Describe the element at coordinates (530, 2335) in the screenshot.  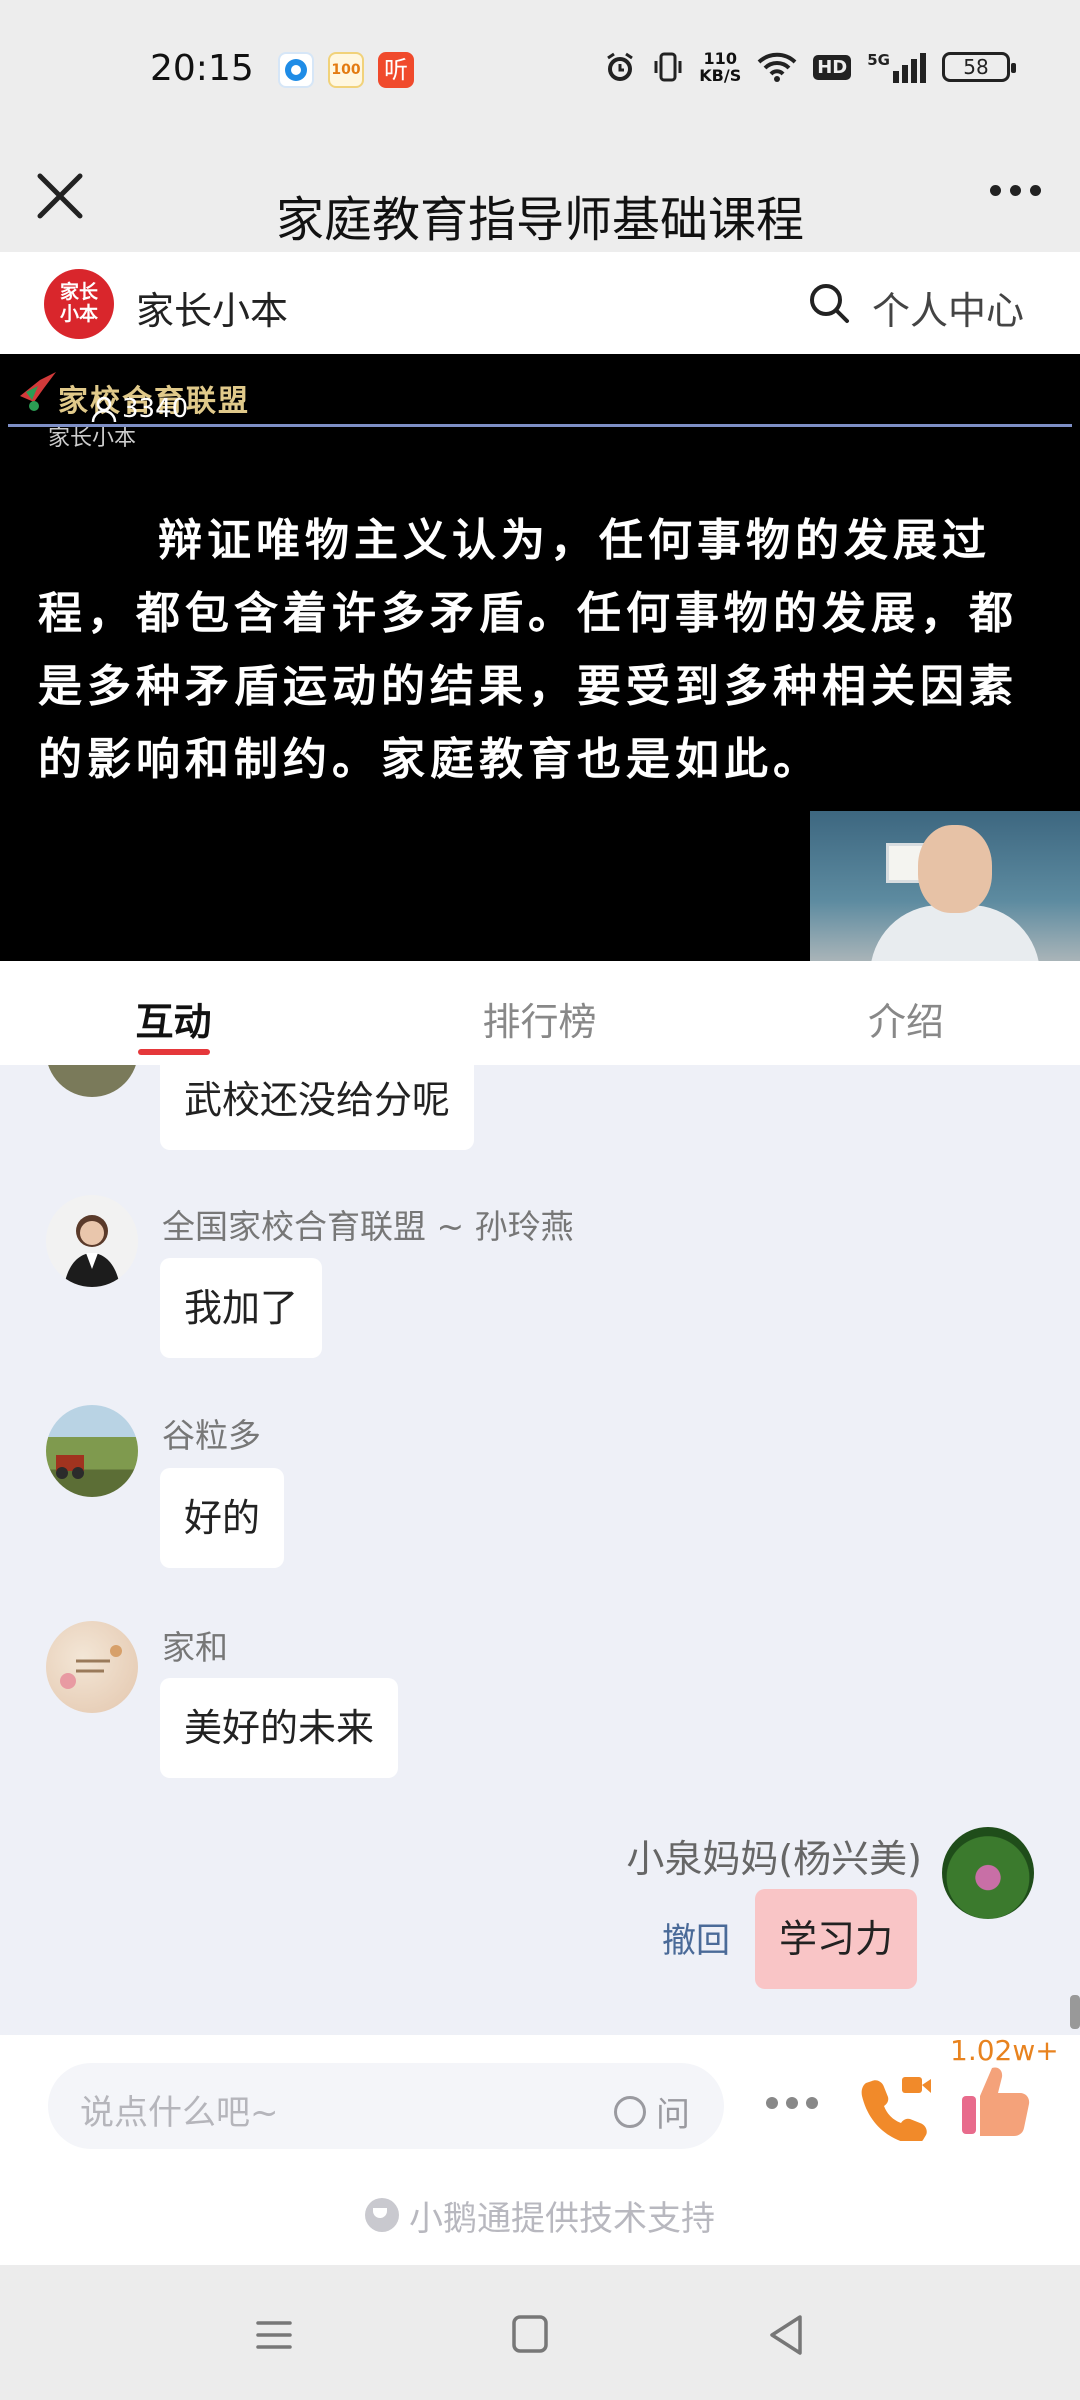
I see `home-square-icon` at that location.